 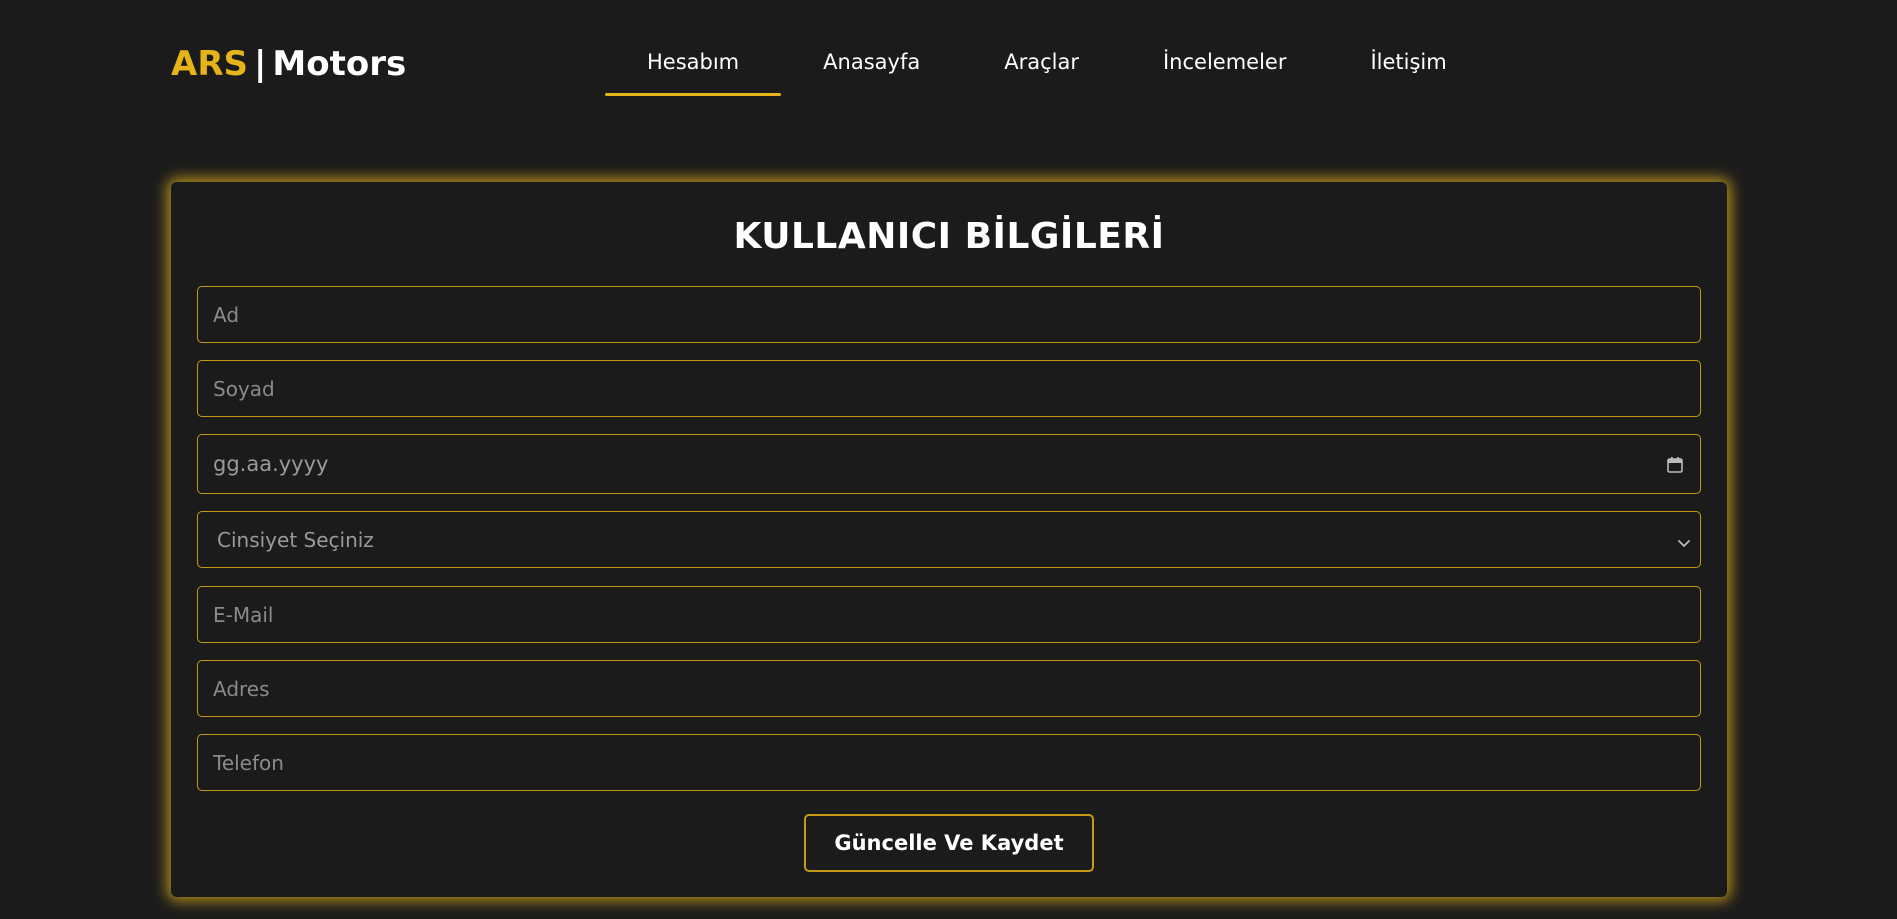 I want to click on nav-item-iletisim: İletişim, so click(x=1408, y=68).